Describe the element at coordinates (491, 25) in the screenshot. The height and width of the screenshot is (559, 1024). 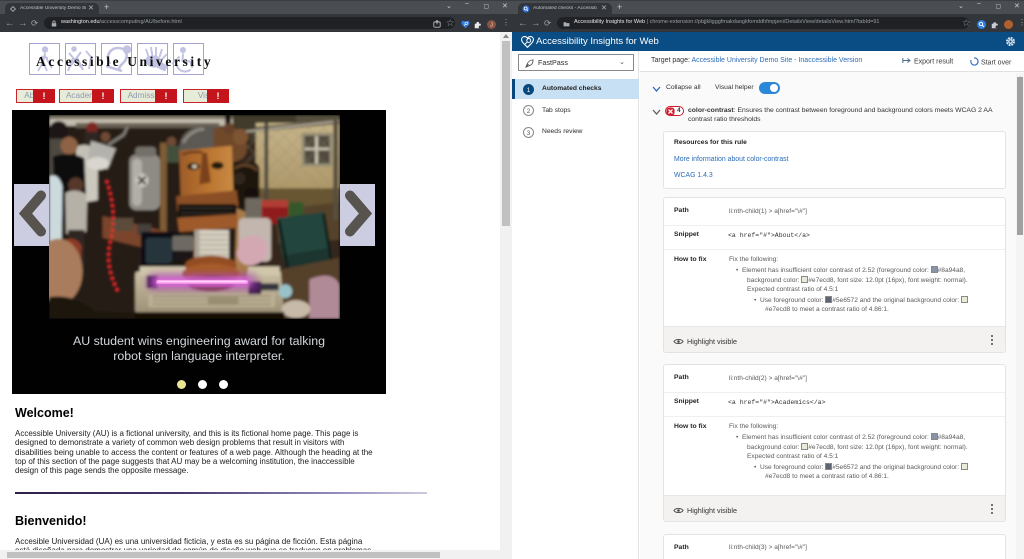
I see `svg-text: J` at that location.